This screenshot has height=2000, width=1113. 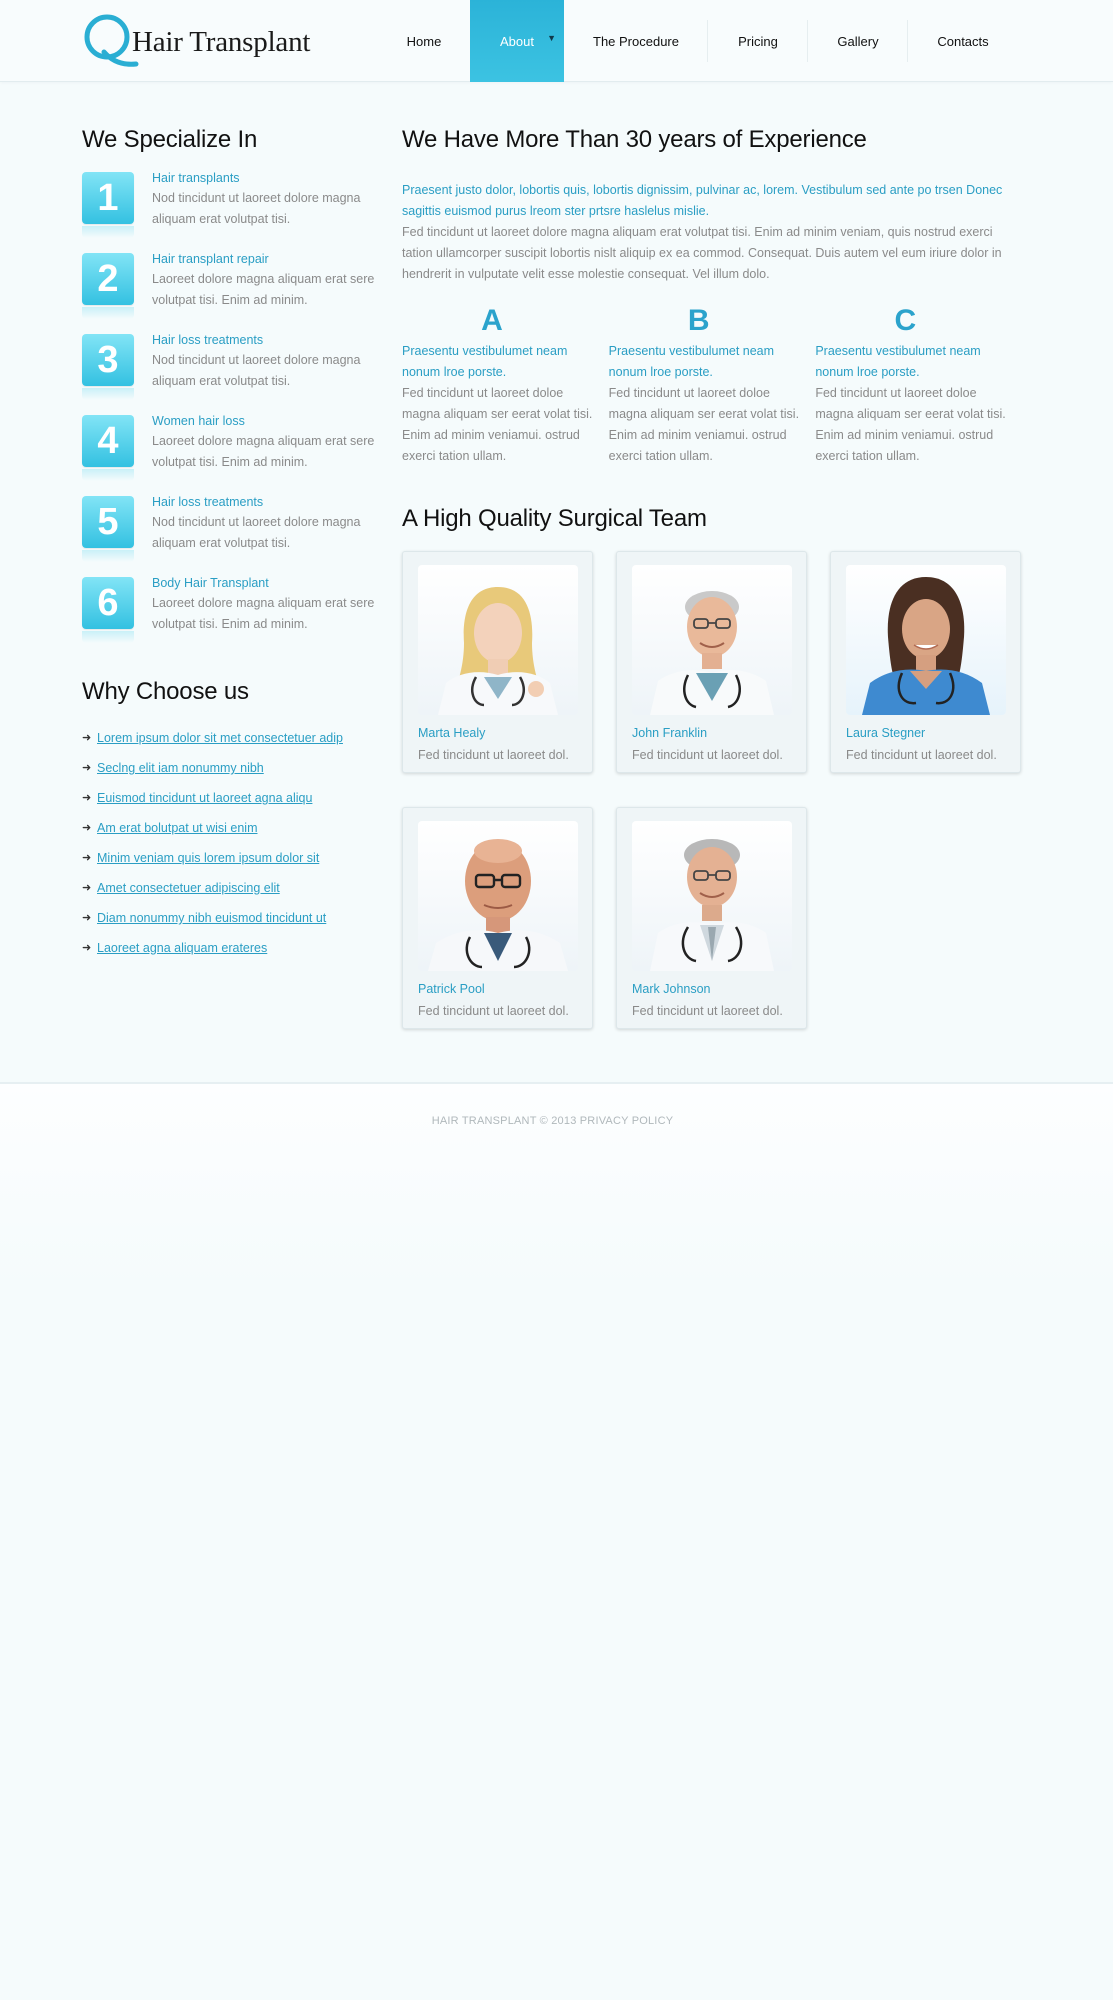 I want to click on list-item: ➜ Minim veniam quis lorem ipsum dolor sit, so click(x=232, y=863).